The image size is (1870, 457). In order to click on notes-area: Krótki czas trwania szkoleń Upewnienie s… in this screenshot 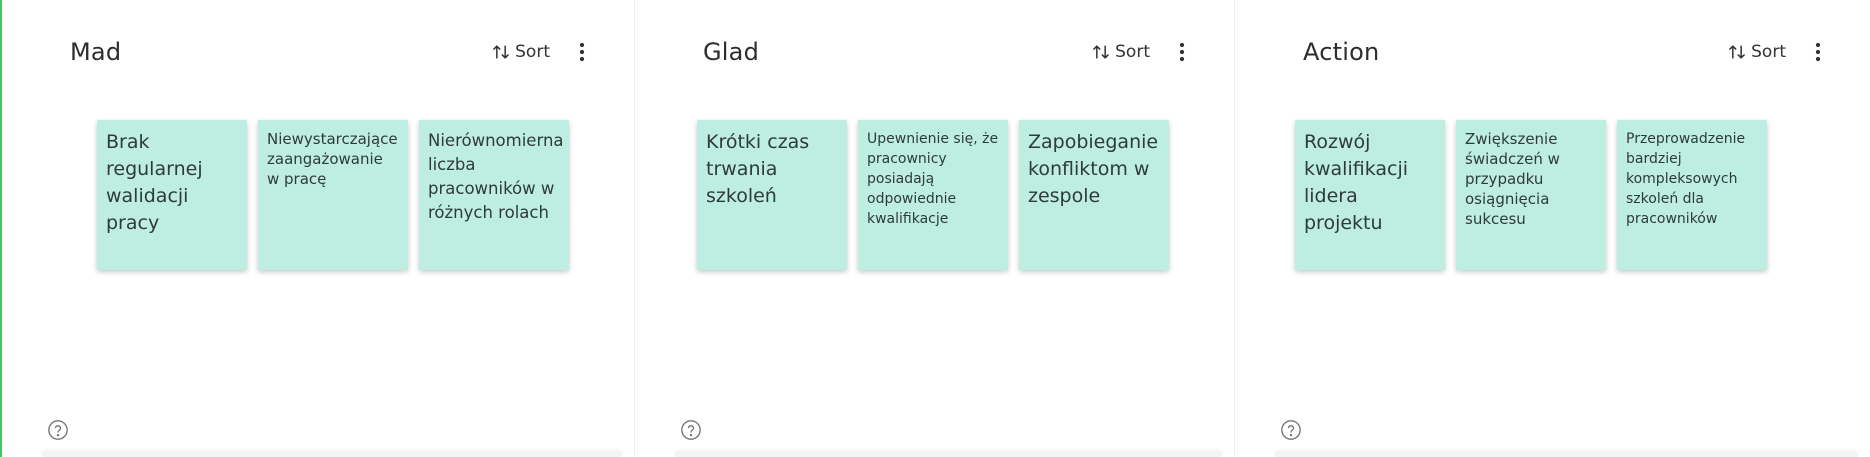, I will do `click(933, 195)`.